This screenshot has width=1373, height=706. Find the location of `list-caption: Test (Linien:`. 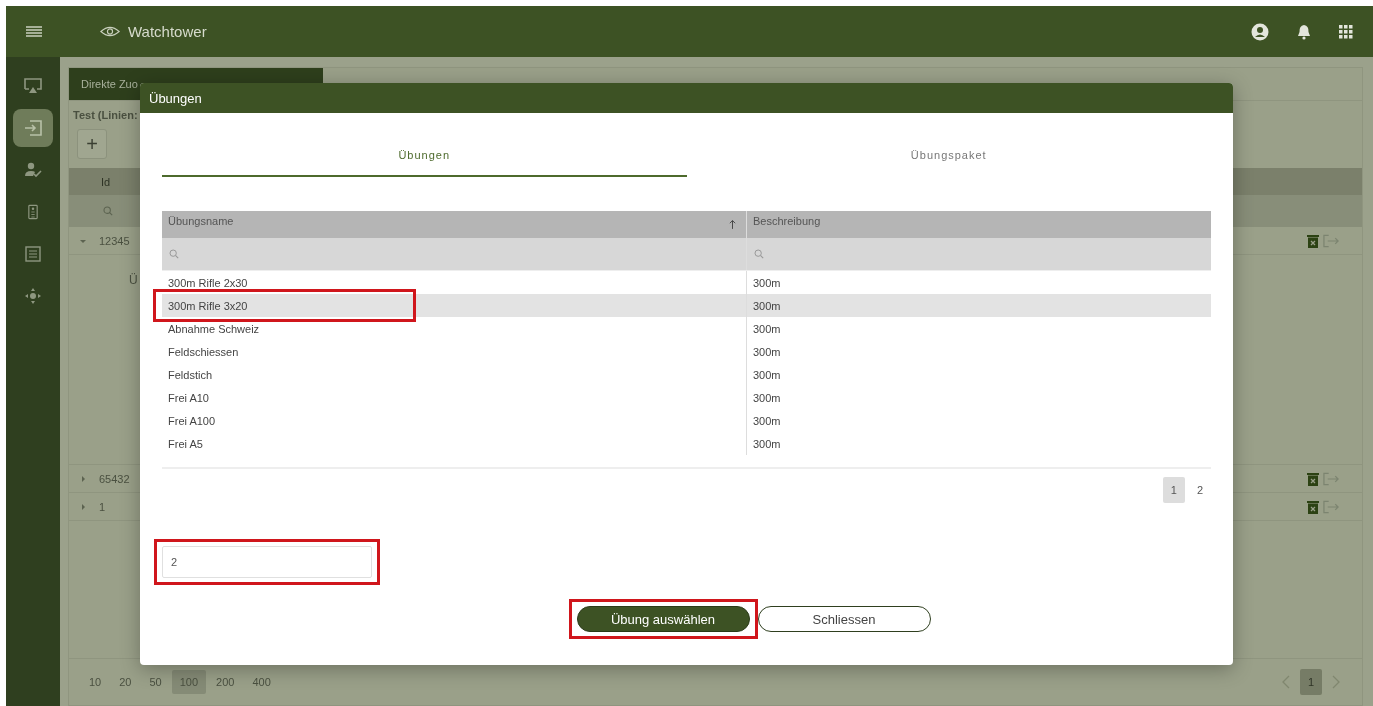

list-caption: Test (Linien: is located at coordinates (105, 115).